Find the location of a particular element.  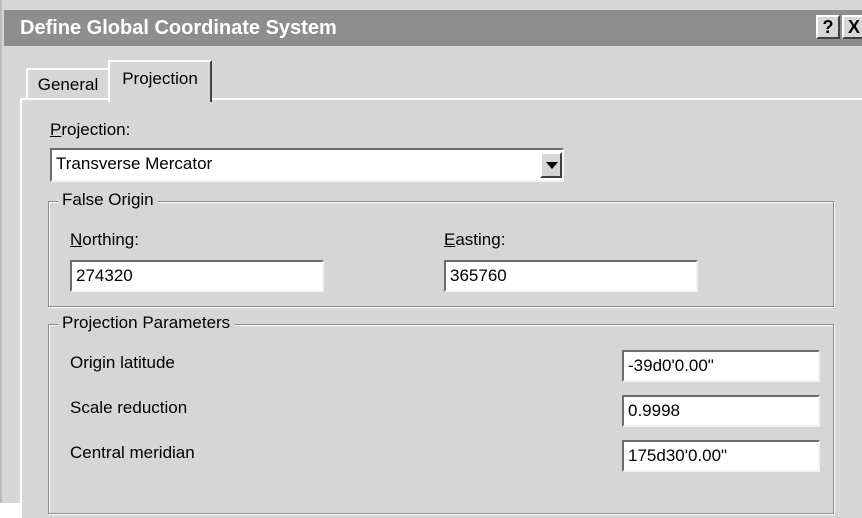

easting-label-rest: asting: is located at coordinates (480, 239).